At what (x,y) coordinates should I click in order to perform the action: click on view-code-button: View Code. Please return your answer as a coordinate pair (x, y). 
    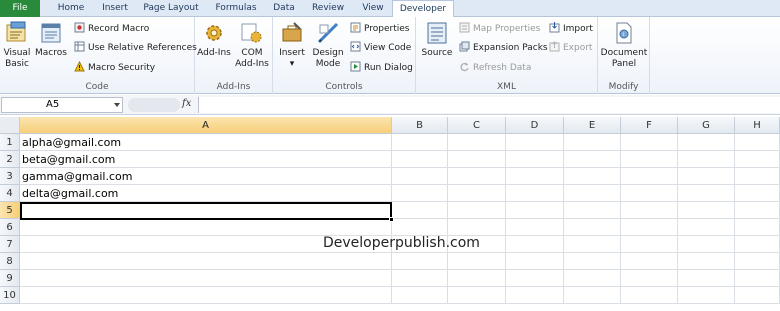
    Looking at the image, I should click on (380, 48).